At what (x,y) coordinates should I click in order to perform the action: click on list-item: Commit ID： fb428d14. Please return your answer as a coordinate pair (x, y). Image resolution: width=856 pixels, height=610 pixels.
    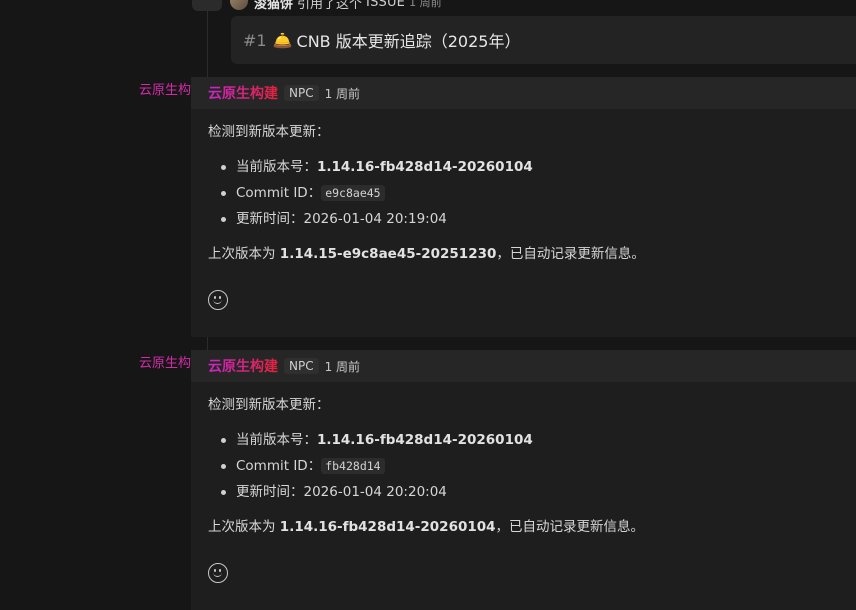
    Looking at the image, I should click on (537, 466).